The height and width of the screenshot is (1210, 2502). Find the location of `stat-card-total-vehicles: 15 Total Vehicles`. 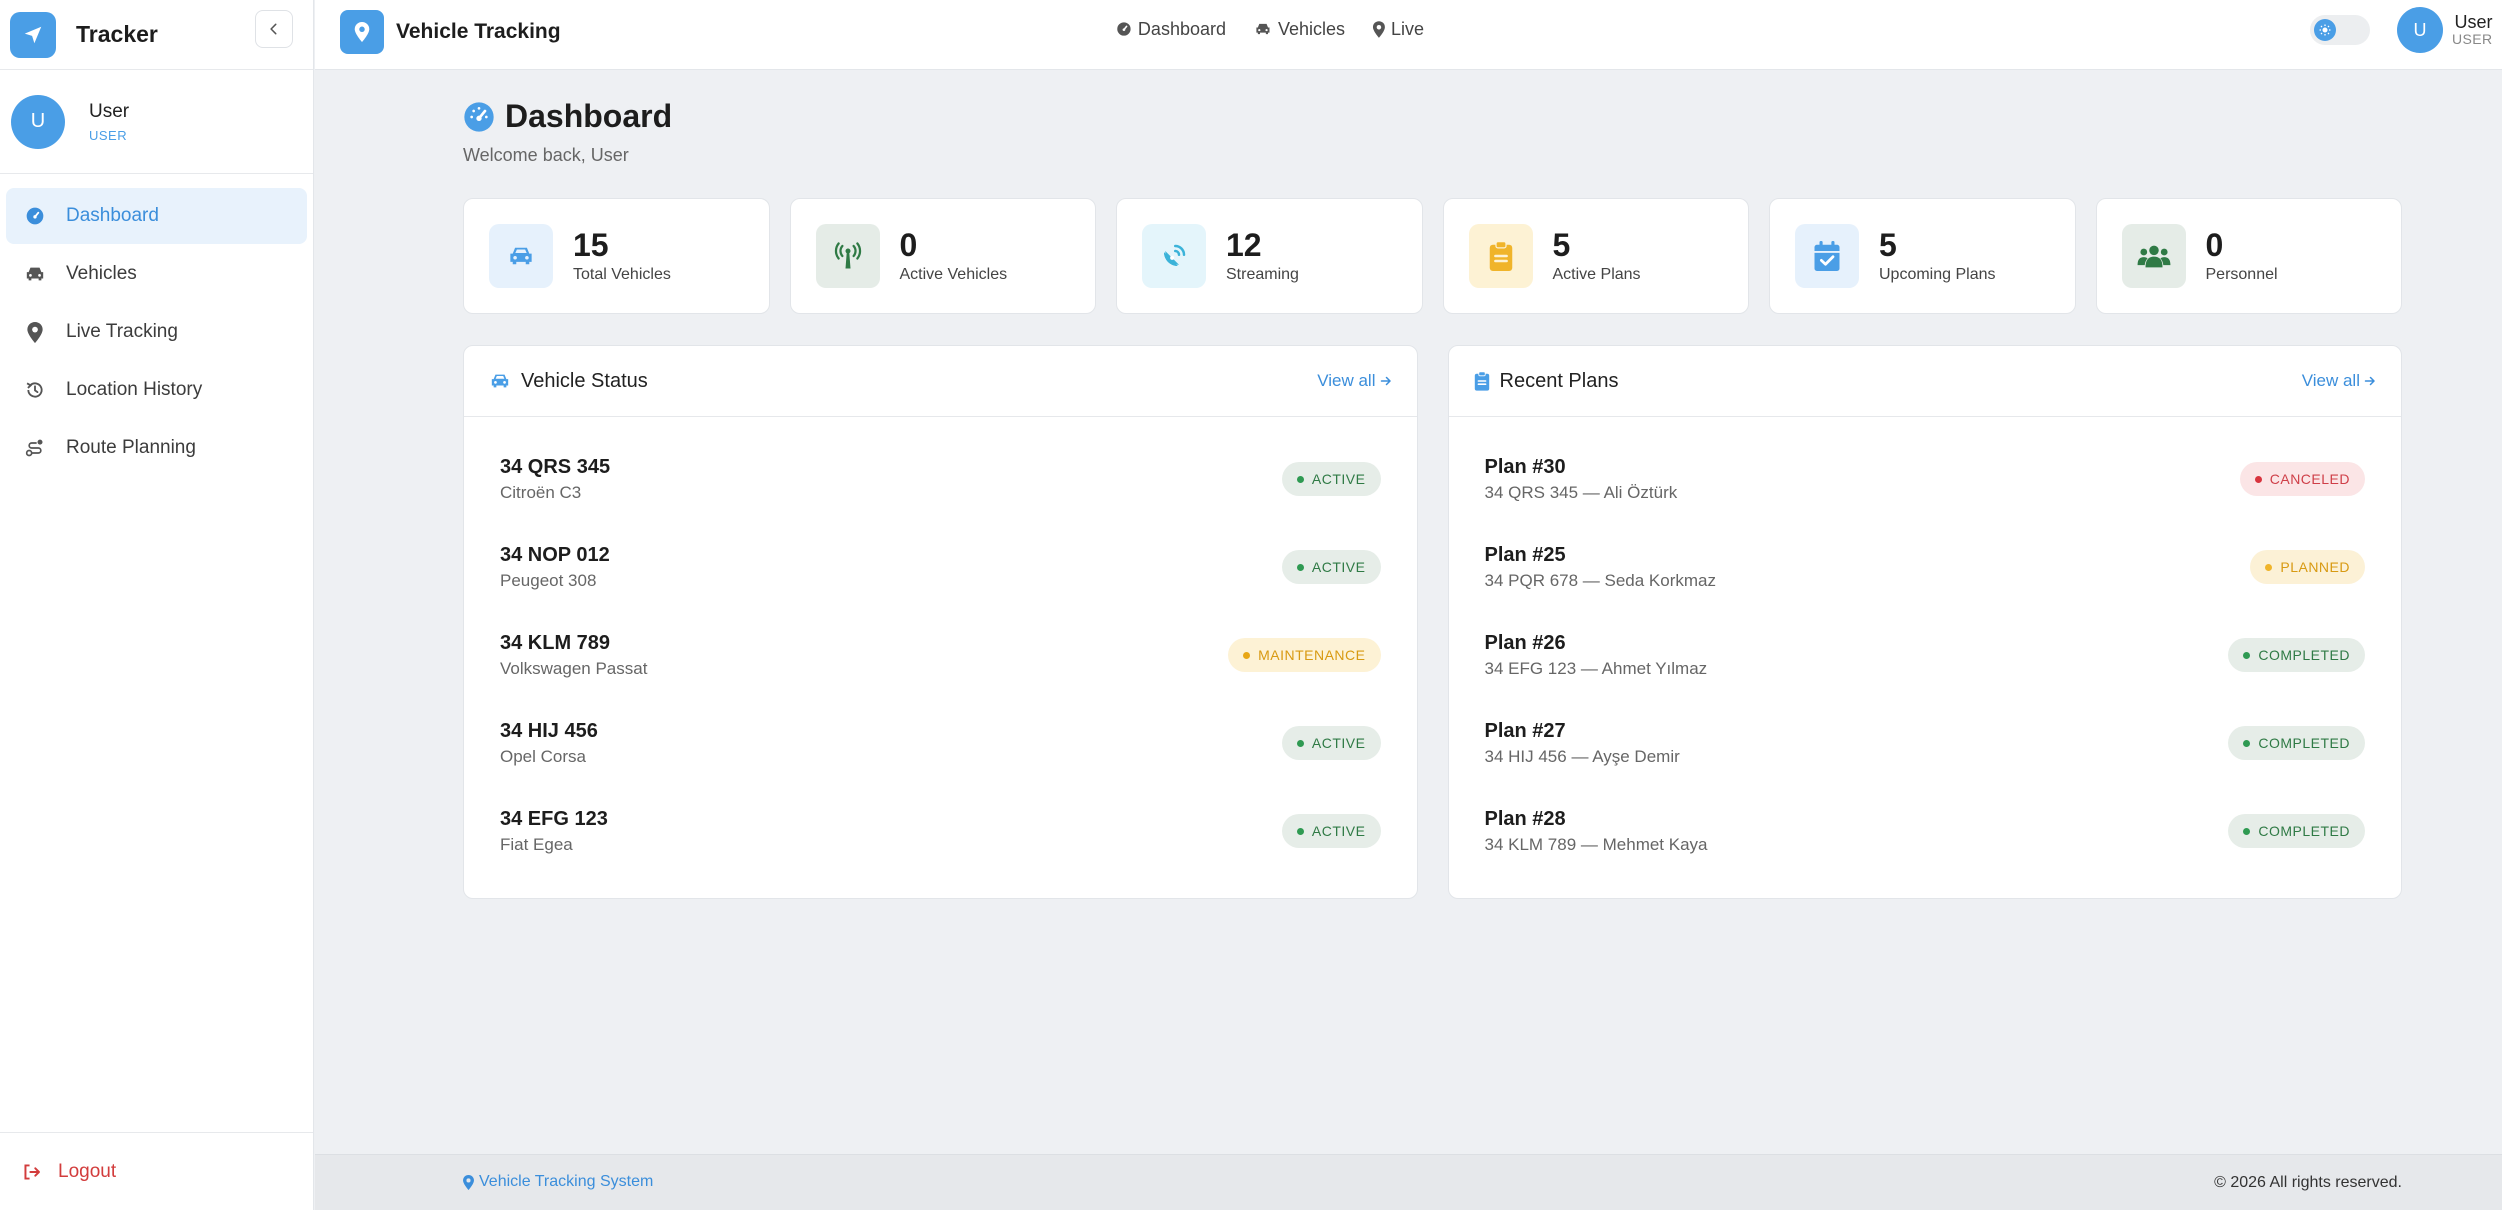

stat-card-total-vehicles: 15 Total Vehicles is located at coordinates (616, 256).